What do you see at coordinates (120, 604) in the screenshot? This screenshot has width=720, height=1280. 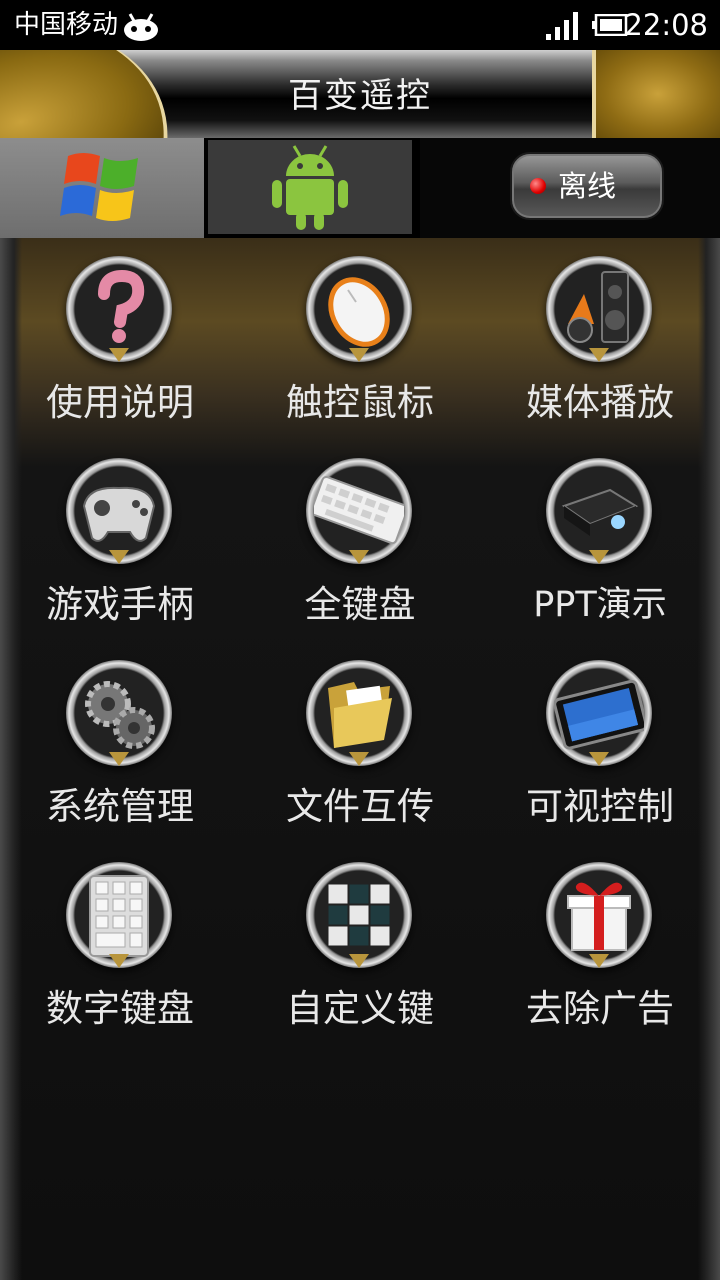 I see `feature-label: 游戏手柄` at bounding box center [120, 604].